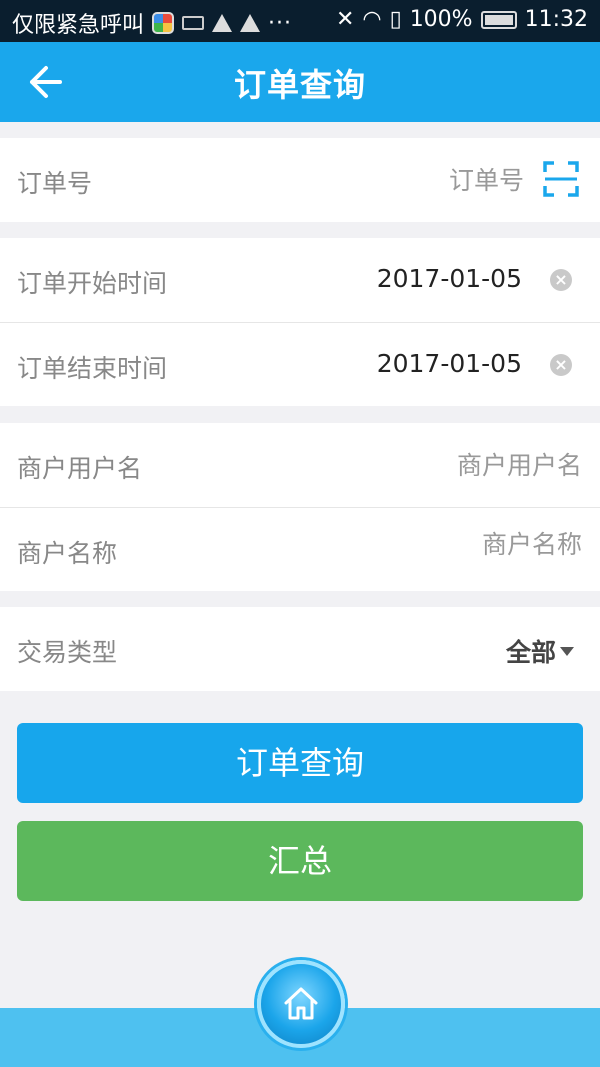  I want to click on merchant-username-label: 商户用户名, so click(80, 468).